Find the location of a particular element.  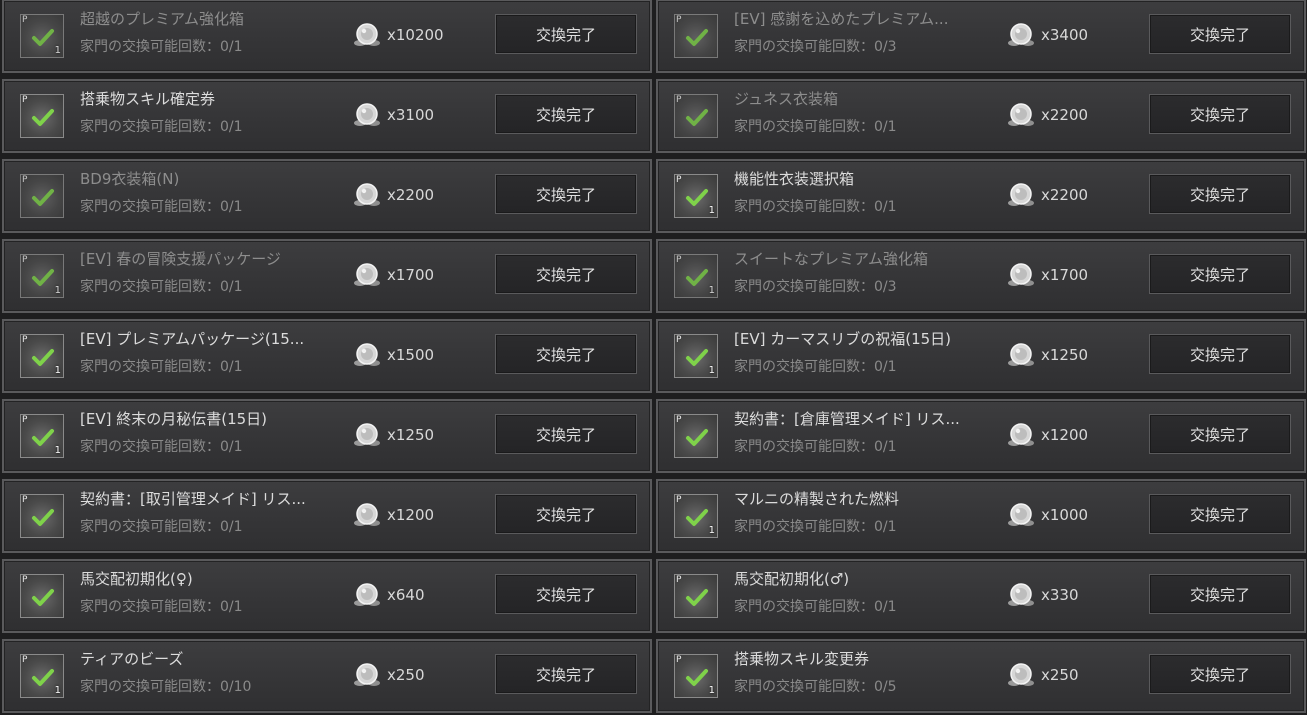

price-value: x10200 is located at coordinates (415, 35).